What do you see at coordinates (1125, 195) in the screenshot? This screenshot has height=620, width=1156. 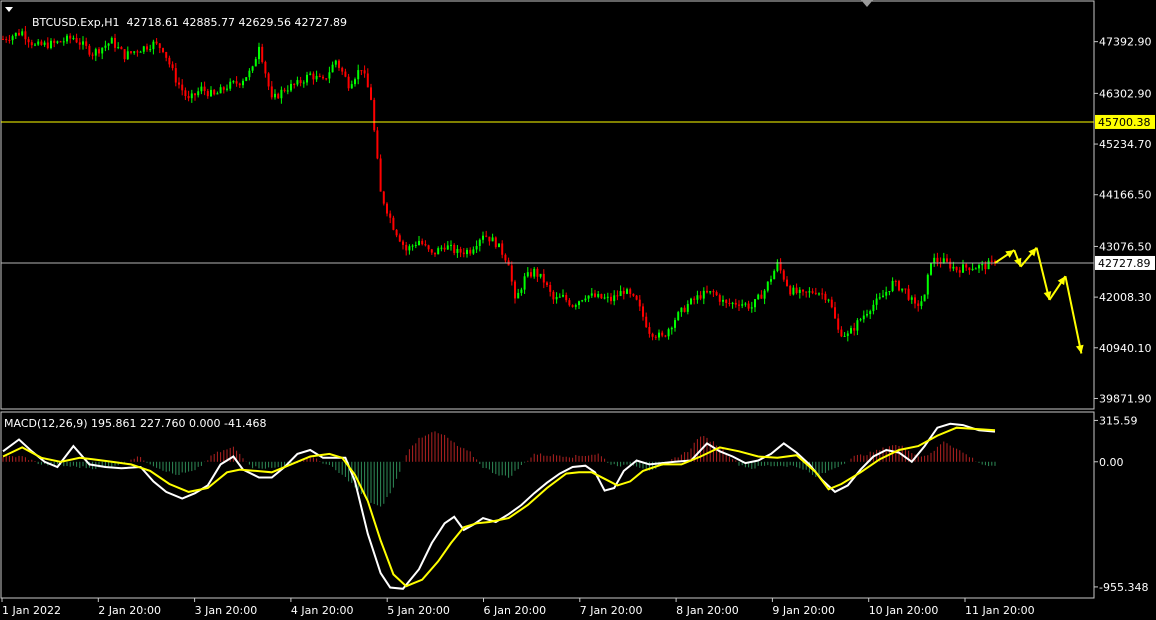 I see `price-tick-label: 44166.50` at bounding box center [1125, 195].